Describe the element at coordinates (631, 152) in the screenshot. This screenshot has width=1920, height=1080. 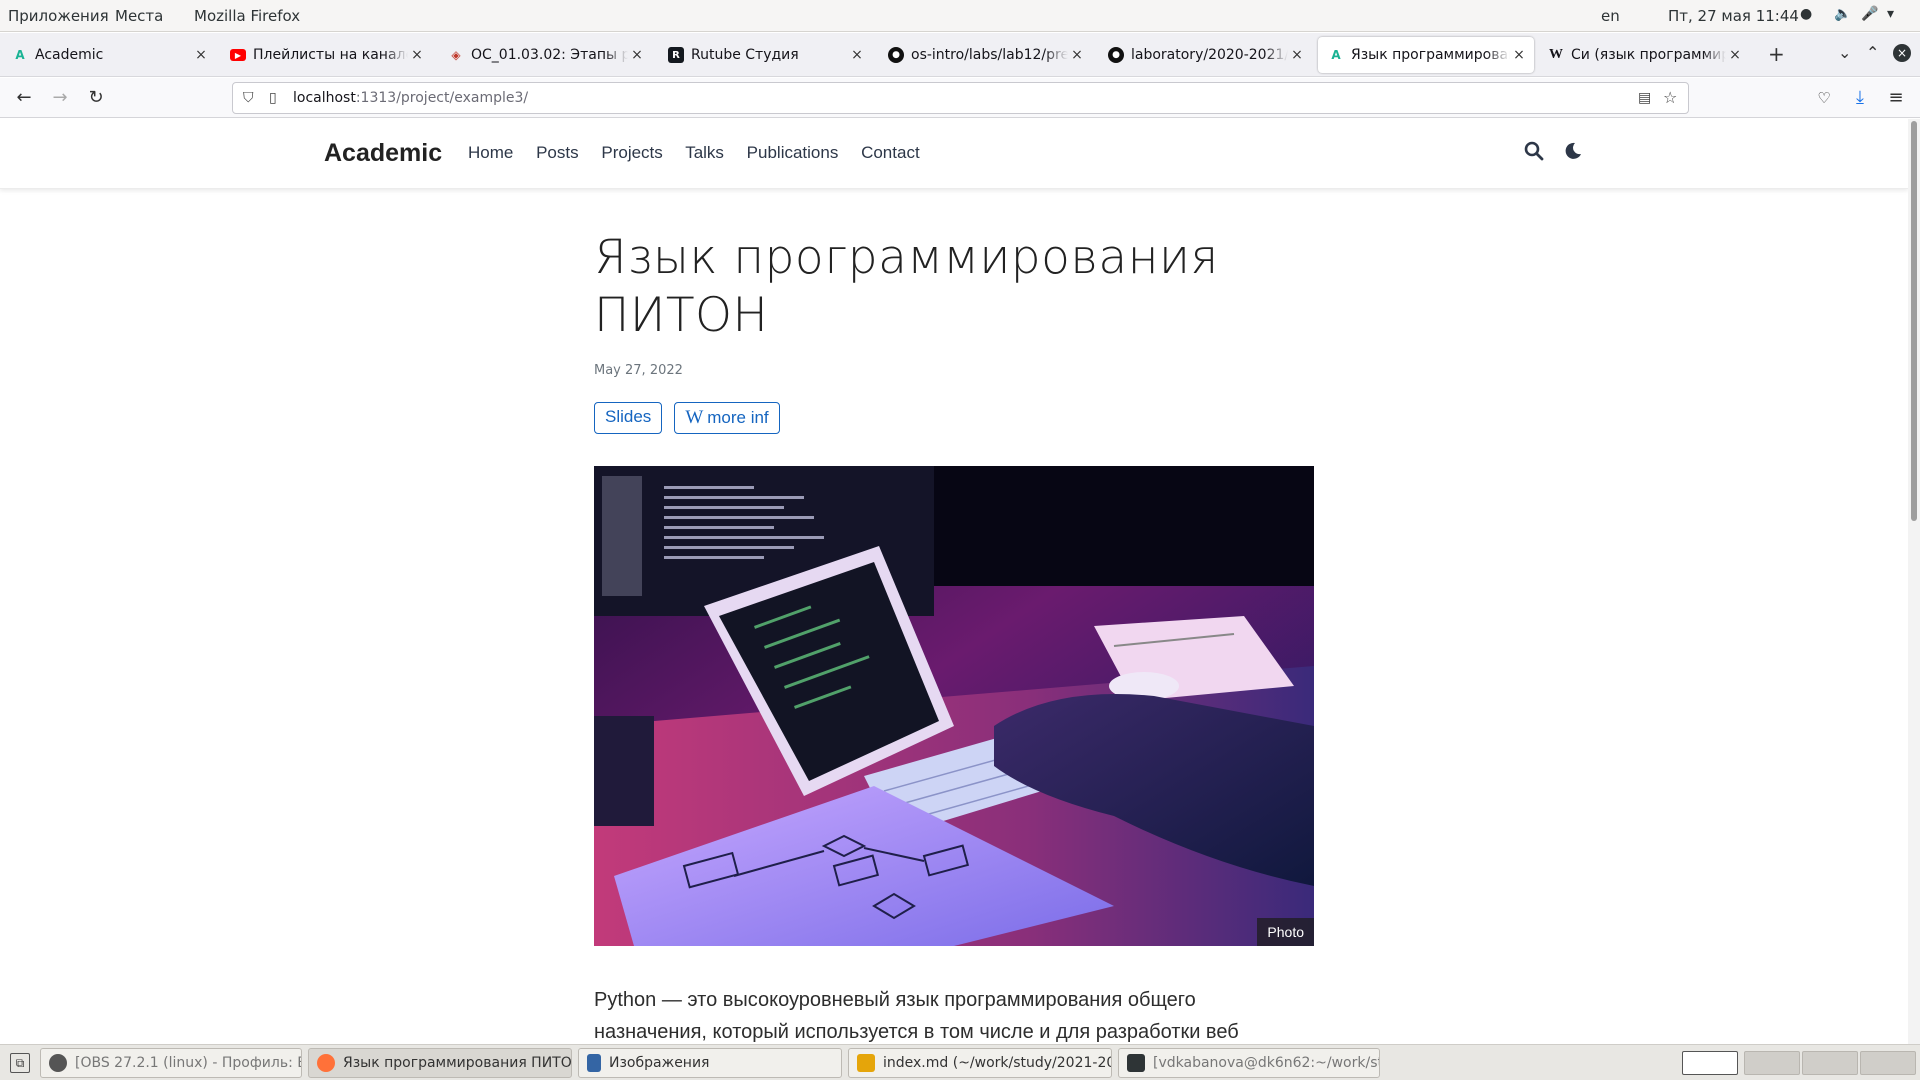
I see `menu-projects: Projects` at that location.